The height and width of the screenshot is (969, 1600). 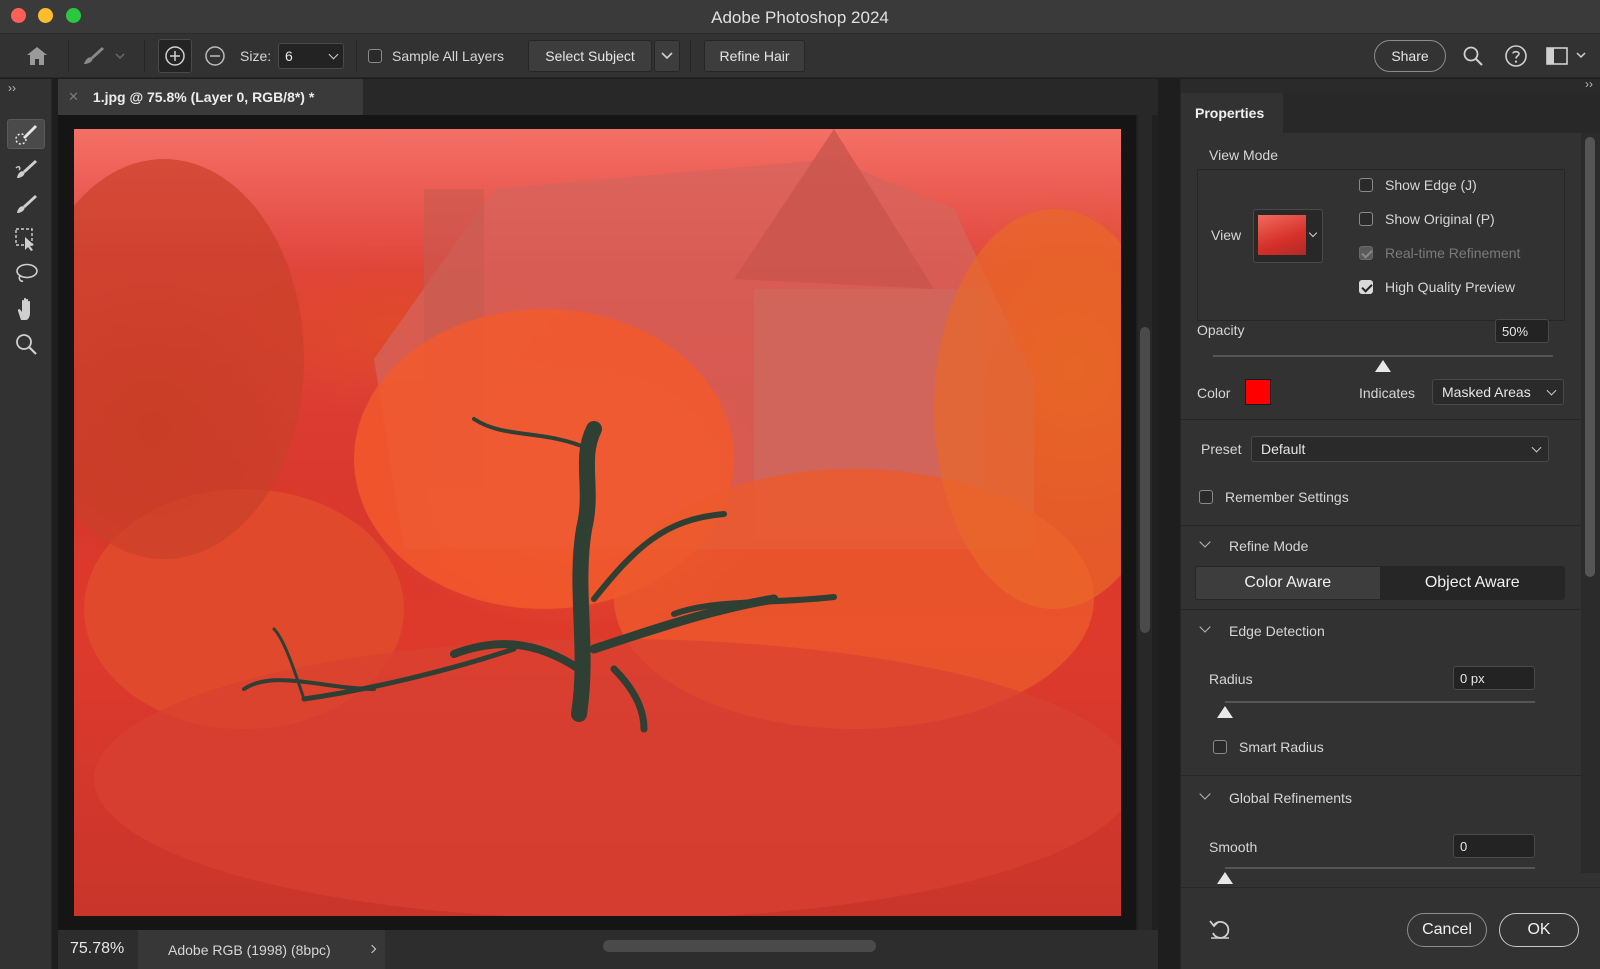 What do you see at coordinates (375, 56) in the screenshot?
I see `sample-all-layers-check` at bounding box center [375, 56].